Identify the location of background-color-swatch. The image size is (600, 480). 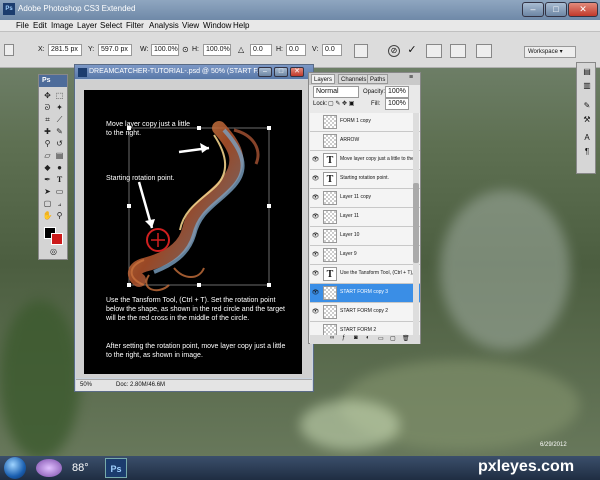
(57, 239).